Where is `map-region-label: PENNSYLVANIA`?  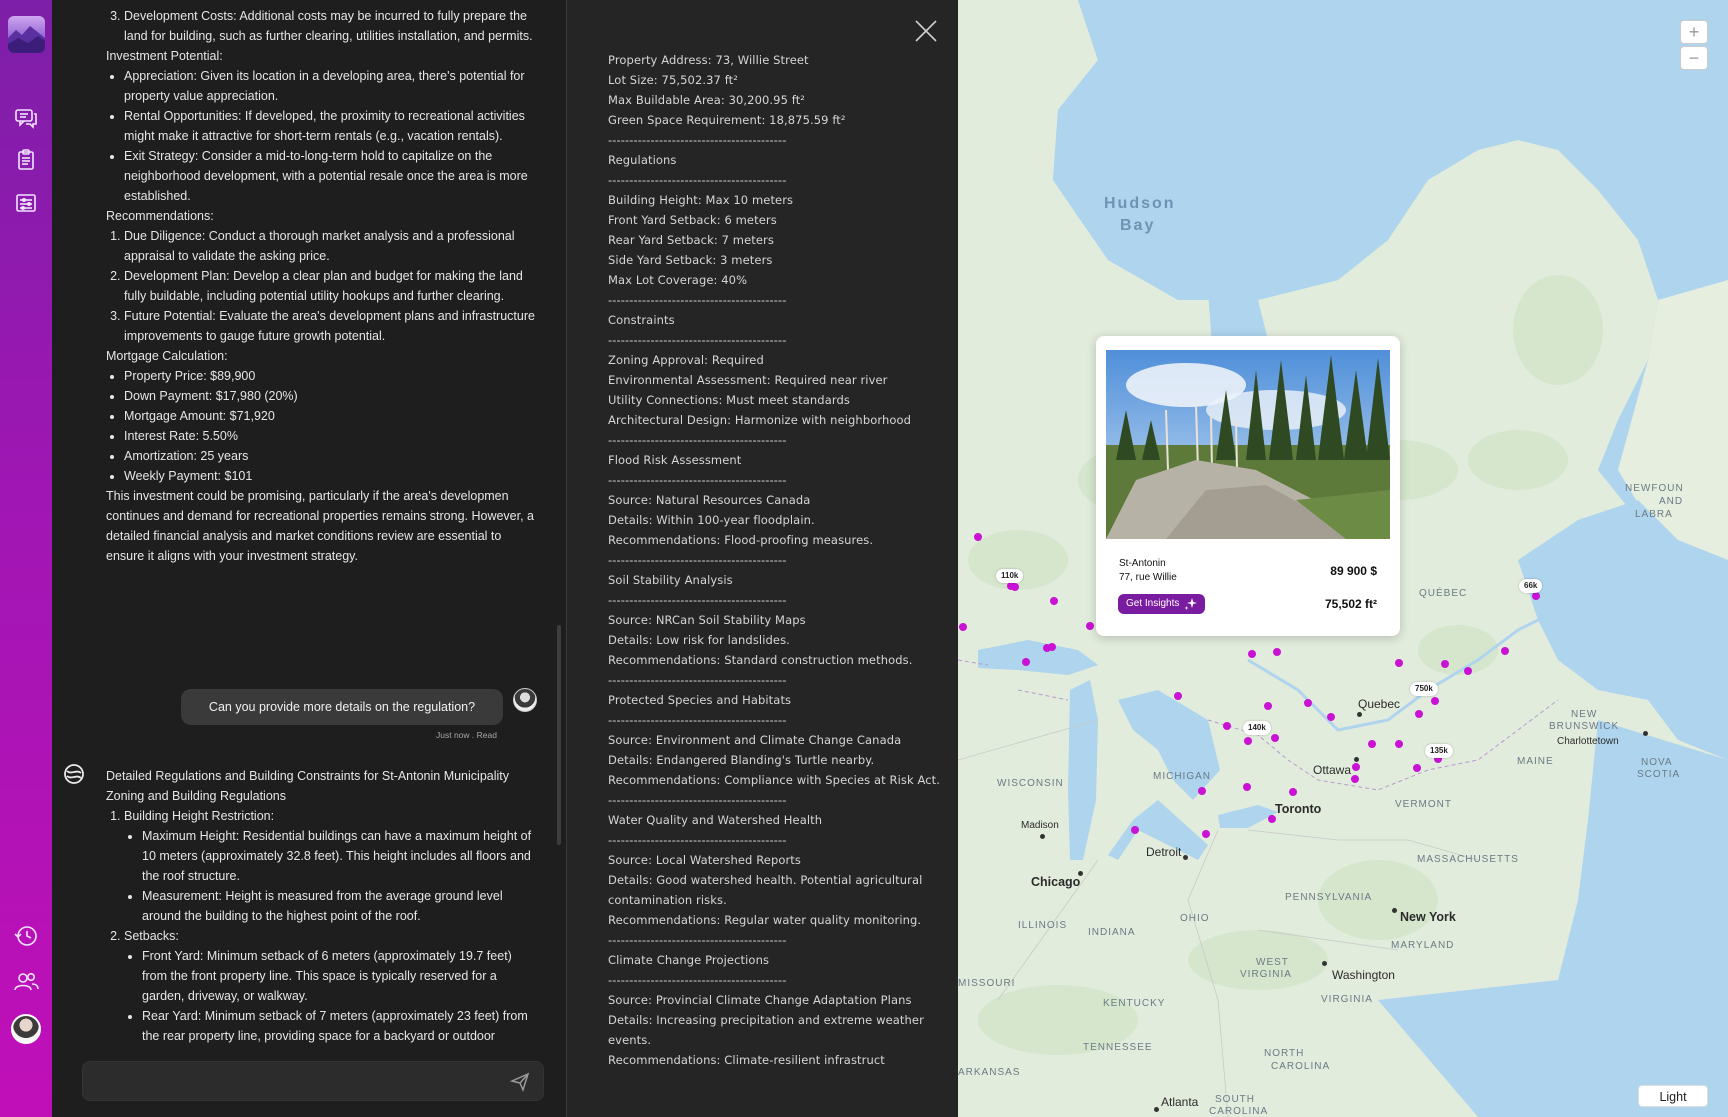
map-region-label: PENNSYLVANIA is located at coordinates (1329, 897).